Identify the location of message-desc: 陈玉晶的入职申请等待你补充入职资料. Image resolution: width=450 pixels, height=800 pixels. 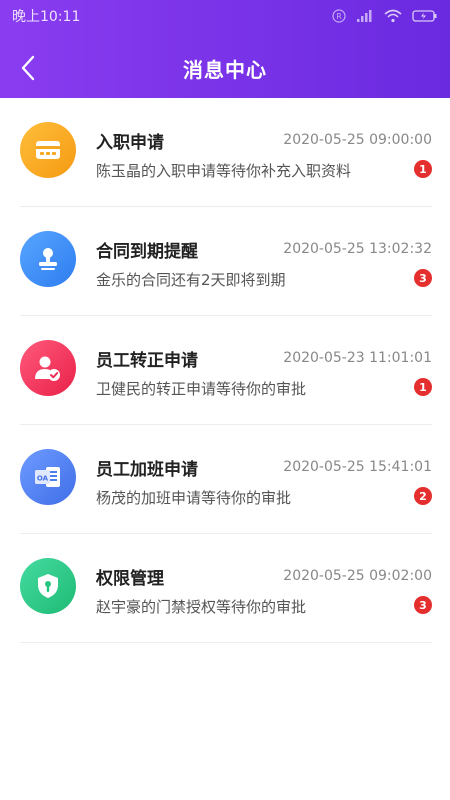
(224, 171).